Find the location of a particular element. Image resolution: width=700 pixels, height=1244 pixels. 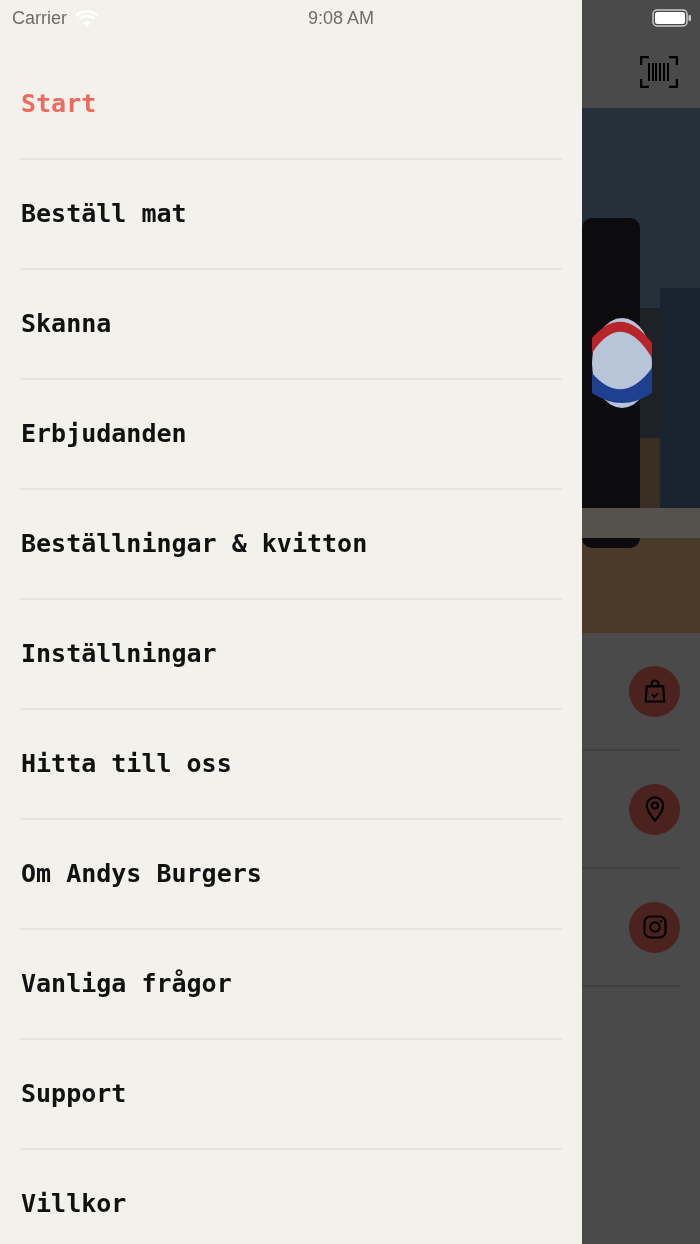

menu-item: Villkor is located at coordinates (74, 1204).